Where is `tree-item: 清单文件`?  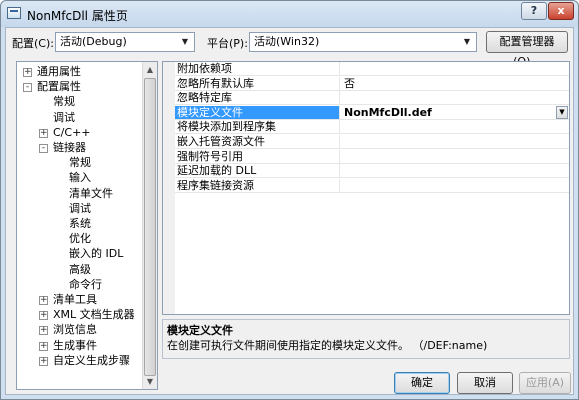 tree-item: 清单文件 is located at coordinates (79, 194).